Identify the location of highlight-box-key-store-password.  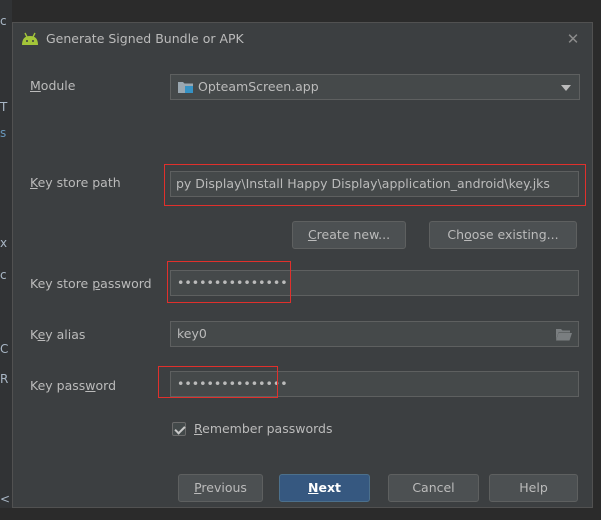
(229, 282).